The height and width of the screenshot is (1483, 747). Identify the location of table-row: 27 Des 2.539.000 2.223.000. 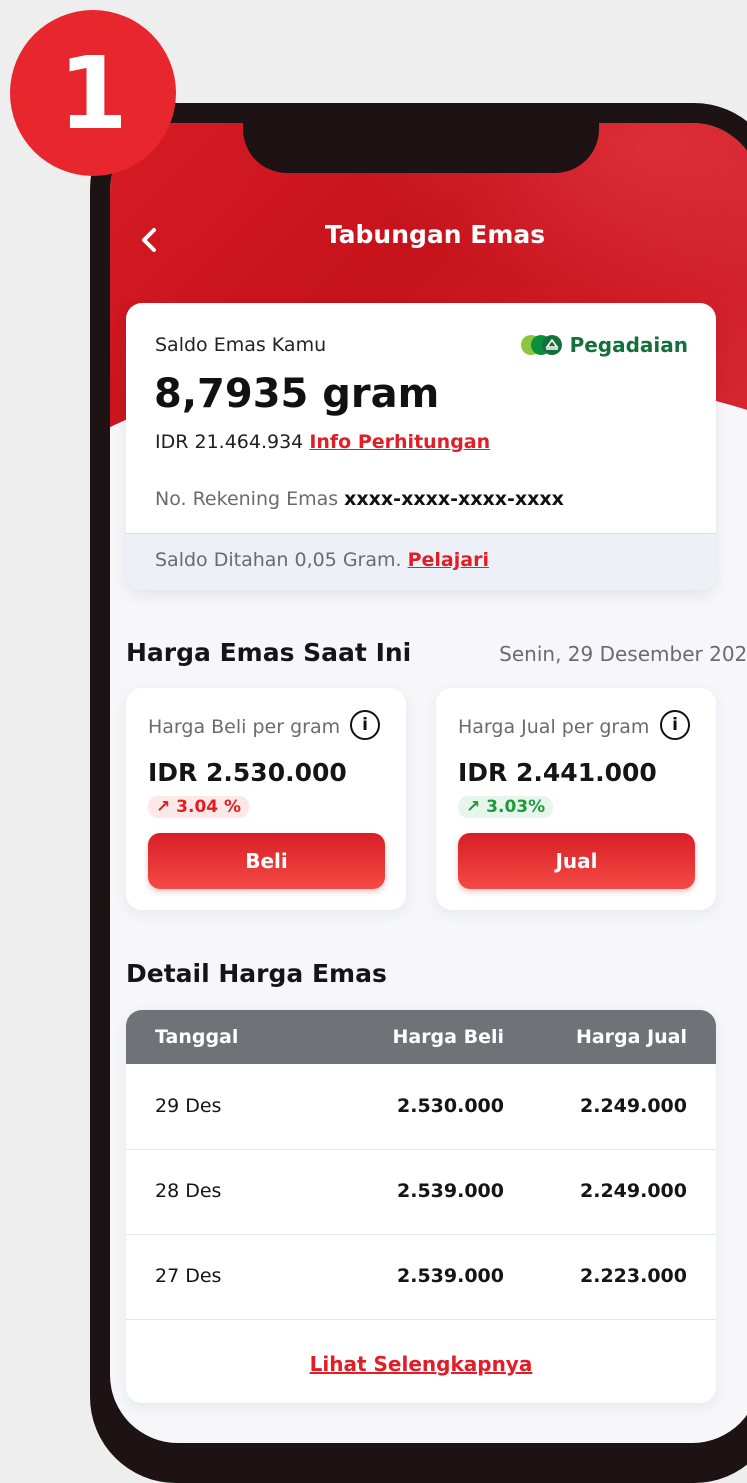
(421, 1277).